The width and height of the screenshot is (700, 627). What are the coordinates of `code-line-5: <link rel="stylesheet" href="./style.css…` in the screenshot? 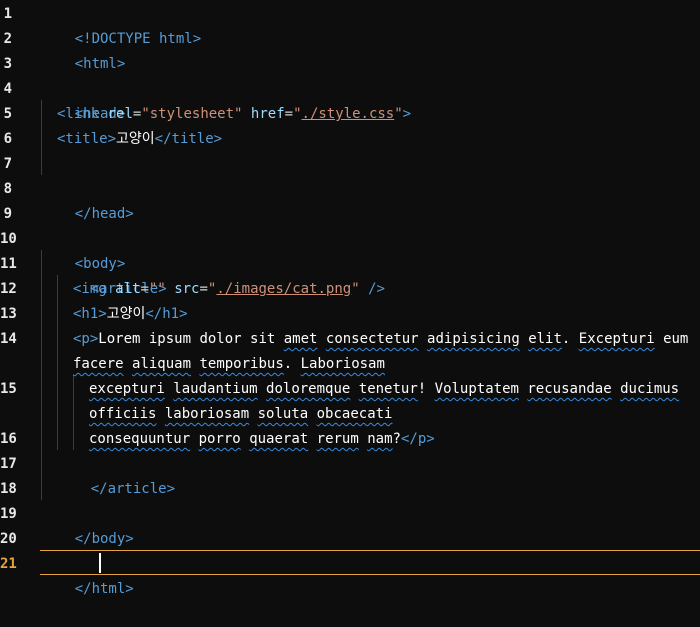 It's located at (234, 114).